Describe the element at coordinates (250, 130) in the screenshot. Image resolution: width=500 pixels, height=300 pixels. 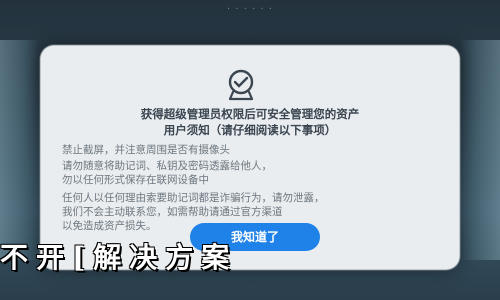
I see `dialog-title-line-2: 用户须知（请仔细阅读以下事项）` at that location.